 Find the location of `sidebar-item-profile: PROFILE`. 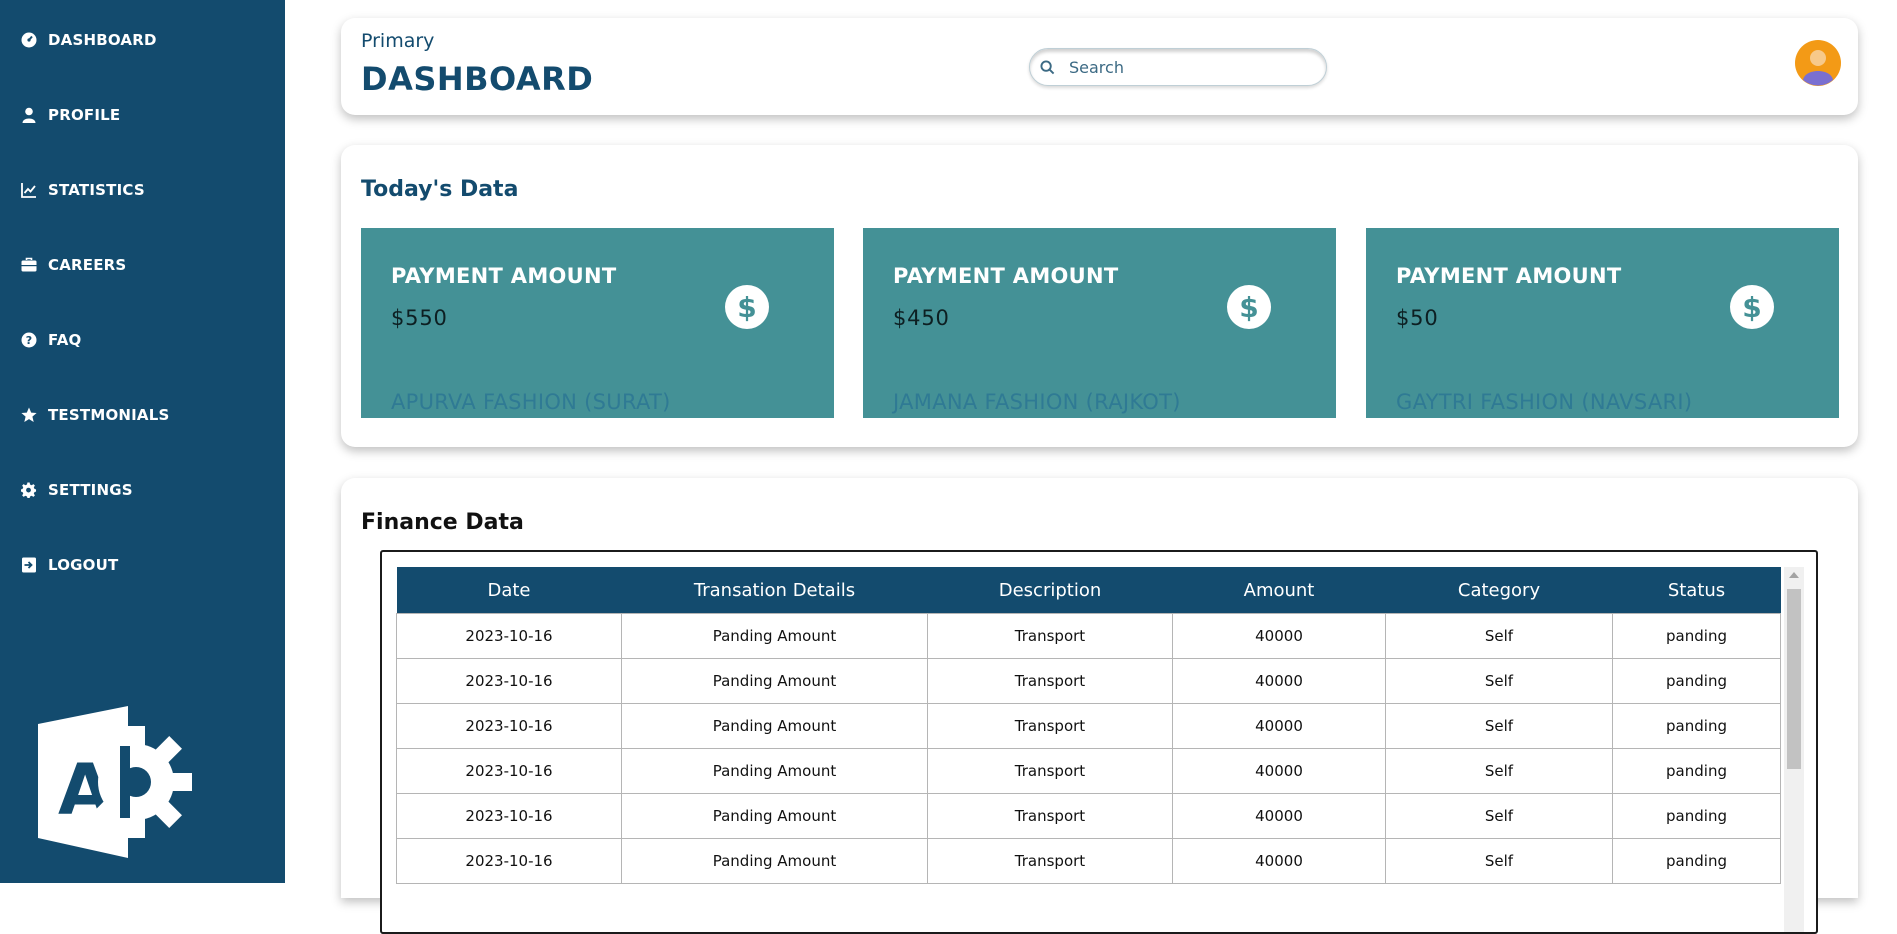

sidebar-item-profile: PROFILE is located at coordinates (70, 115).